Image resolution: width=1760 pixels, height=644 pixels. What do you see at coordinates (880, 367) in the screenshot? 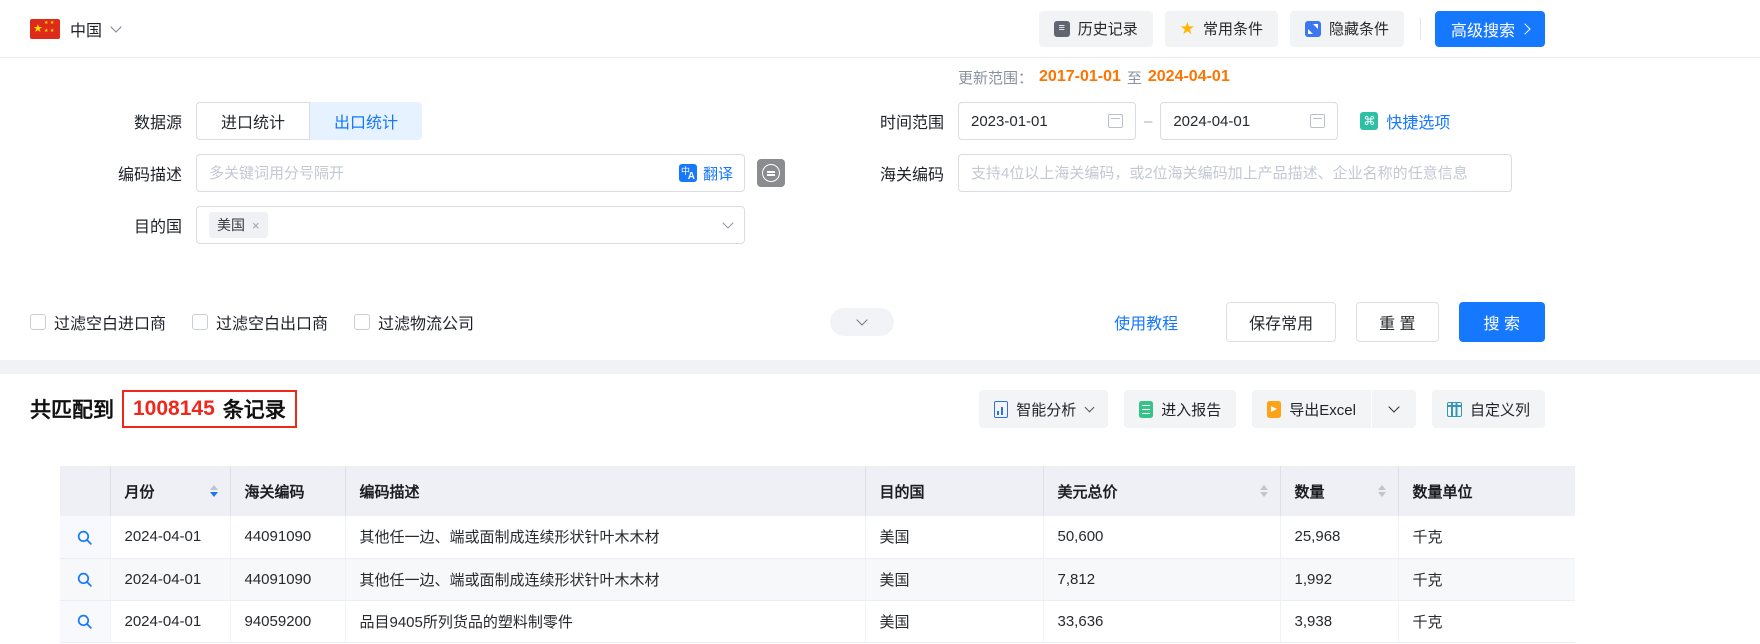
I see `section-separator` at bounding box center [880, 367].